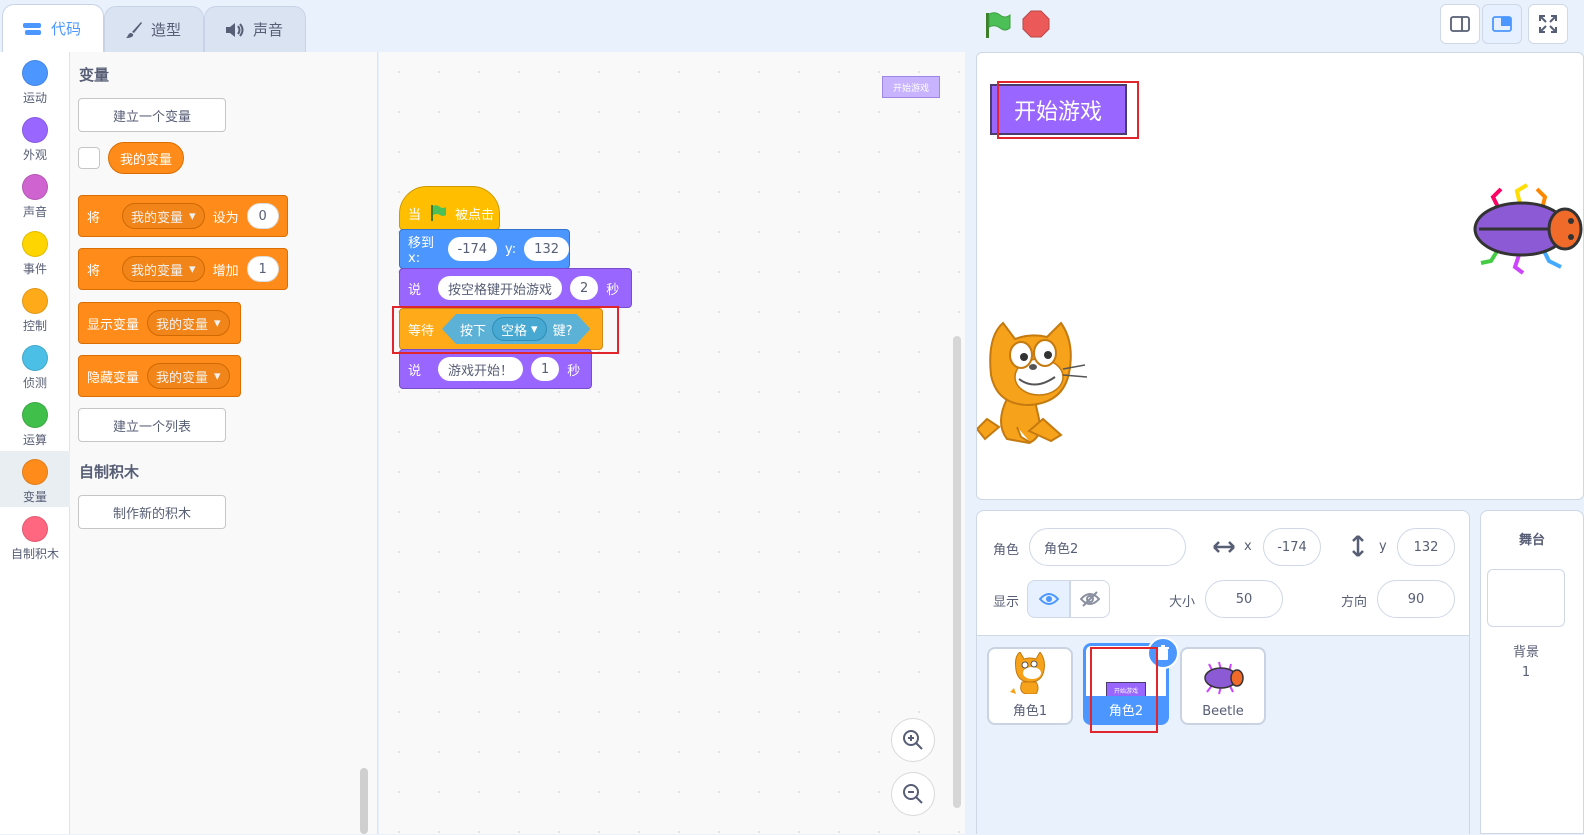 This screenshot has width=1584, height=835. I want to click on fullscreen-icon, so click(1548, 24).